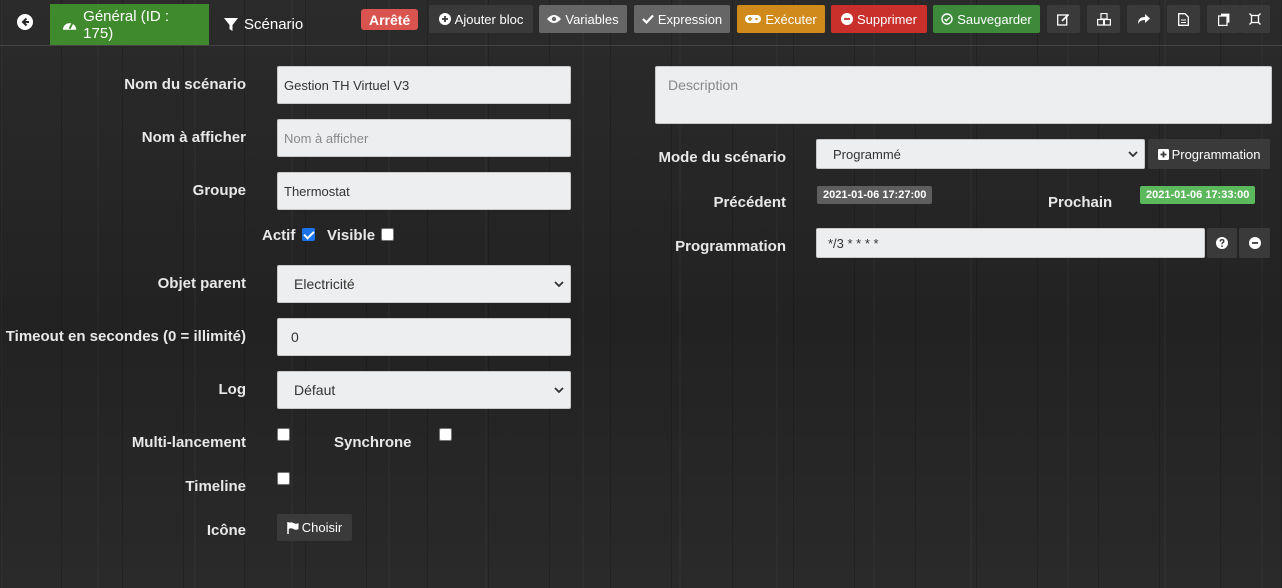 This screenshot has height=588, width=1282. What do you see at coordinates (994, 19) in the screenshot?
I see `save-label: Sauvegarder` at bounding box center [994, 19].